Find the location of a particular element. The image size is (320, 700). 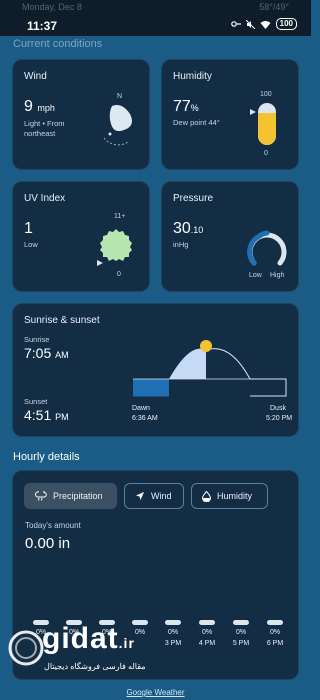

google-weather-link: Google Weather is located at coordinates (155, 692).